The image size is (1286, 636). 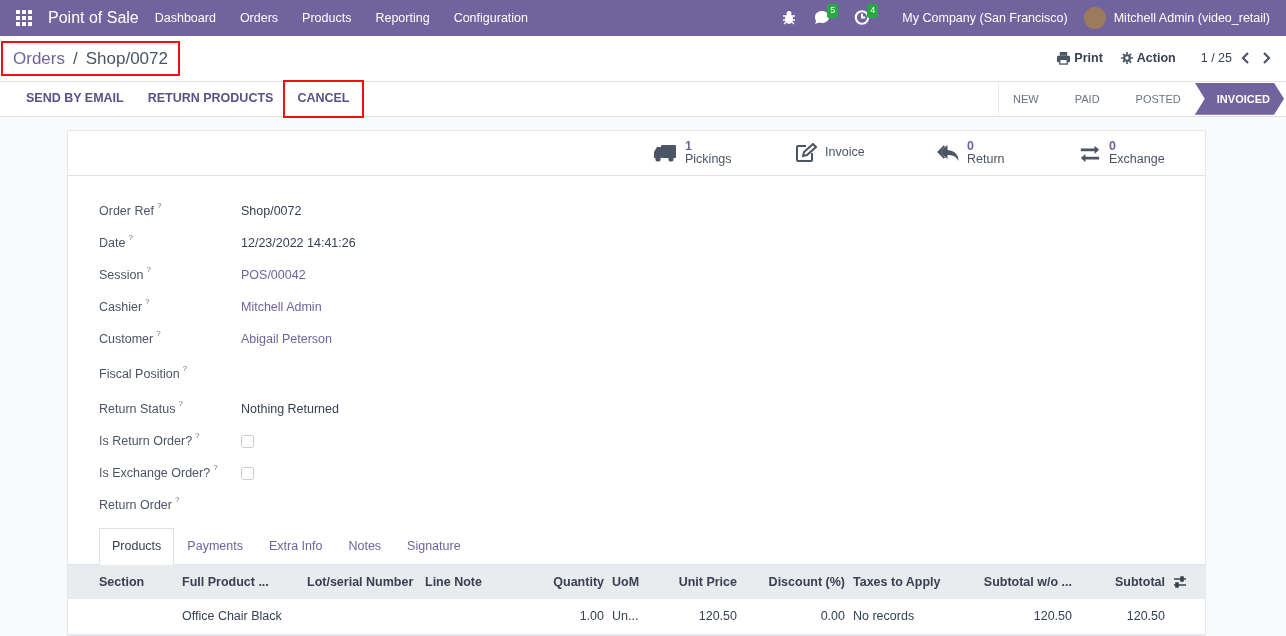 What do you see at coordinates (126, 58) in the screenshot?
I see `breadcrumb-current: Shop/0072` at bounding box center [126, 58].